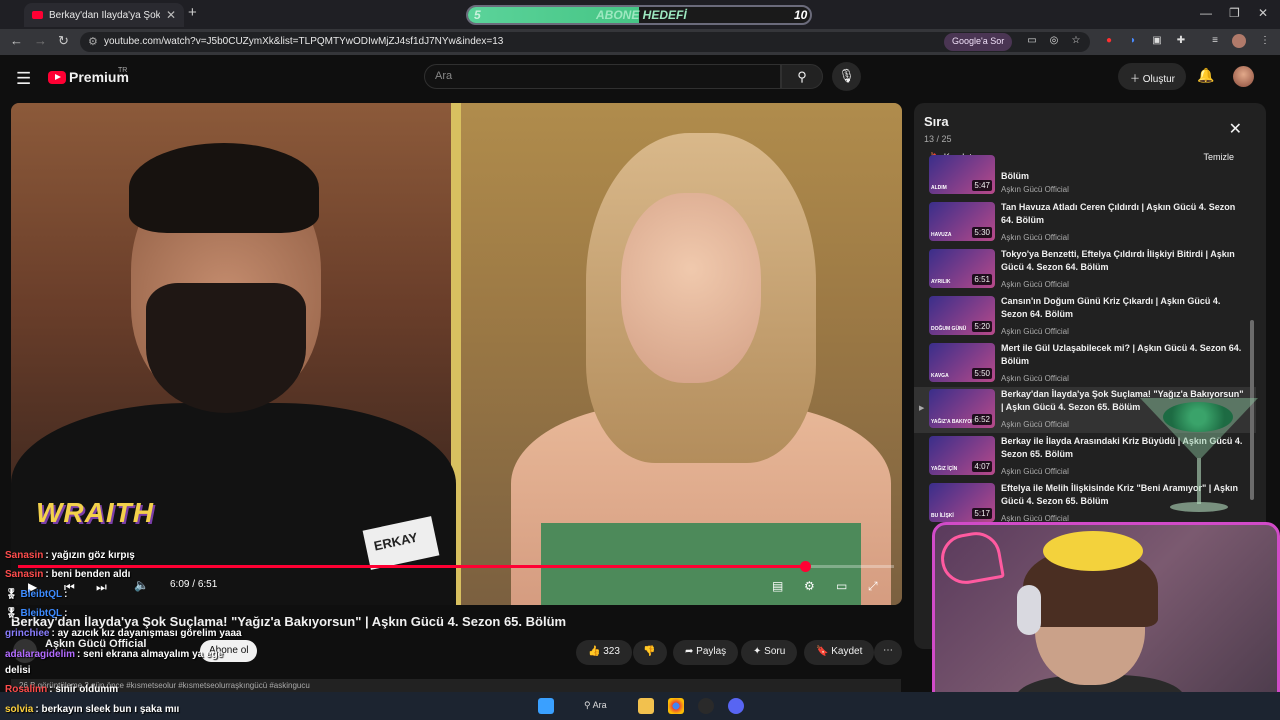 The image size is (1280, 720). I want to click on goal-label: ABONE HEDEFİ, so click(641, 15).